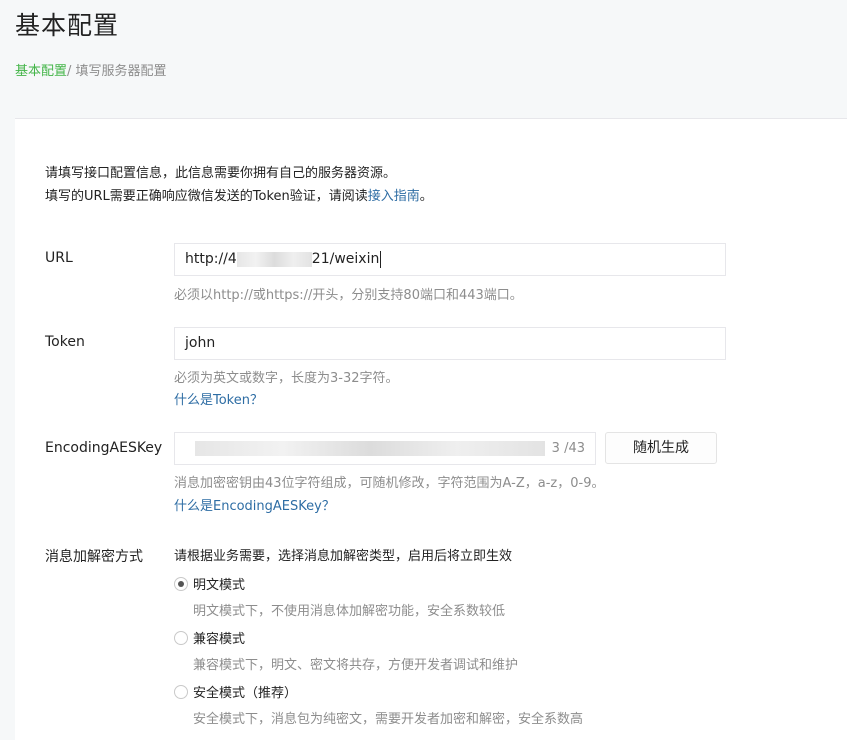  I want to click on url-redacted-segment, so click(274, 259).